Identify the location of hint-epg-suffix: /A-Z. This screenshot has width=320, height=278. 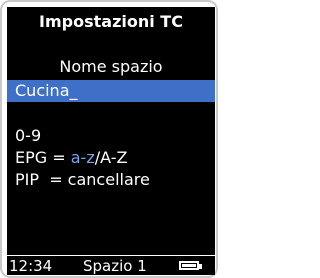
(111, 157).